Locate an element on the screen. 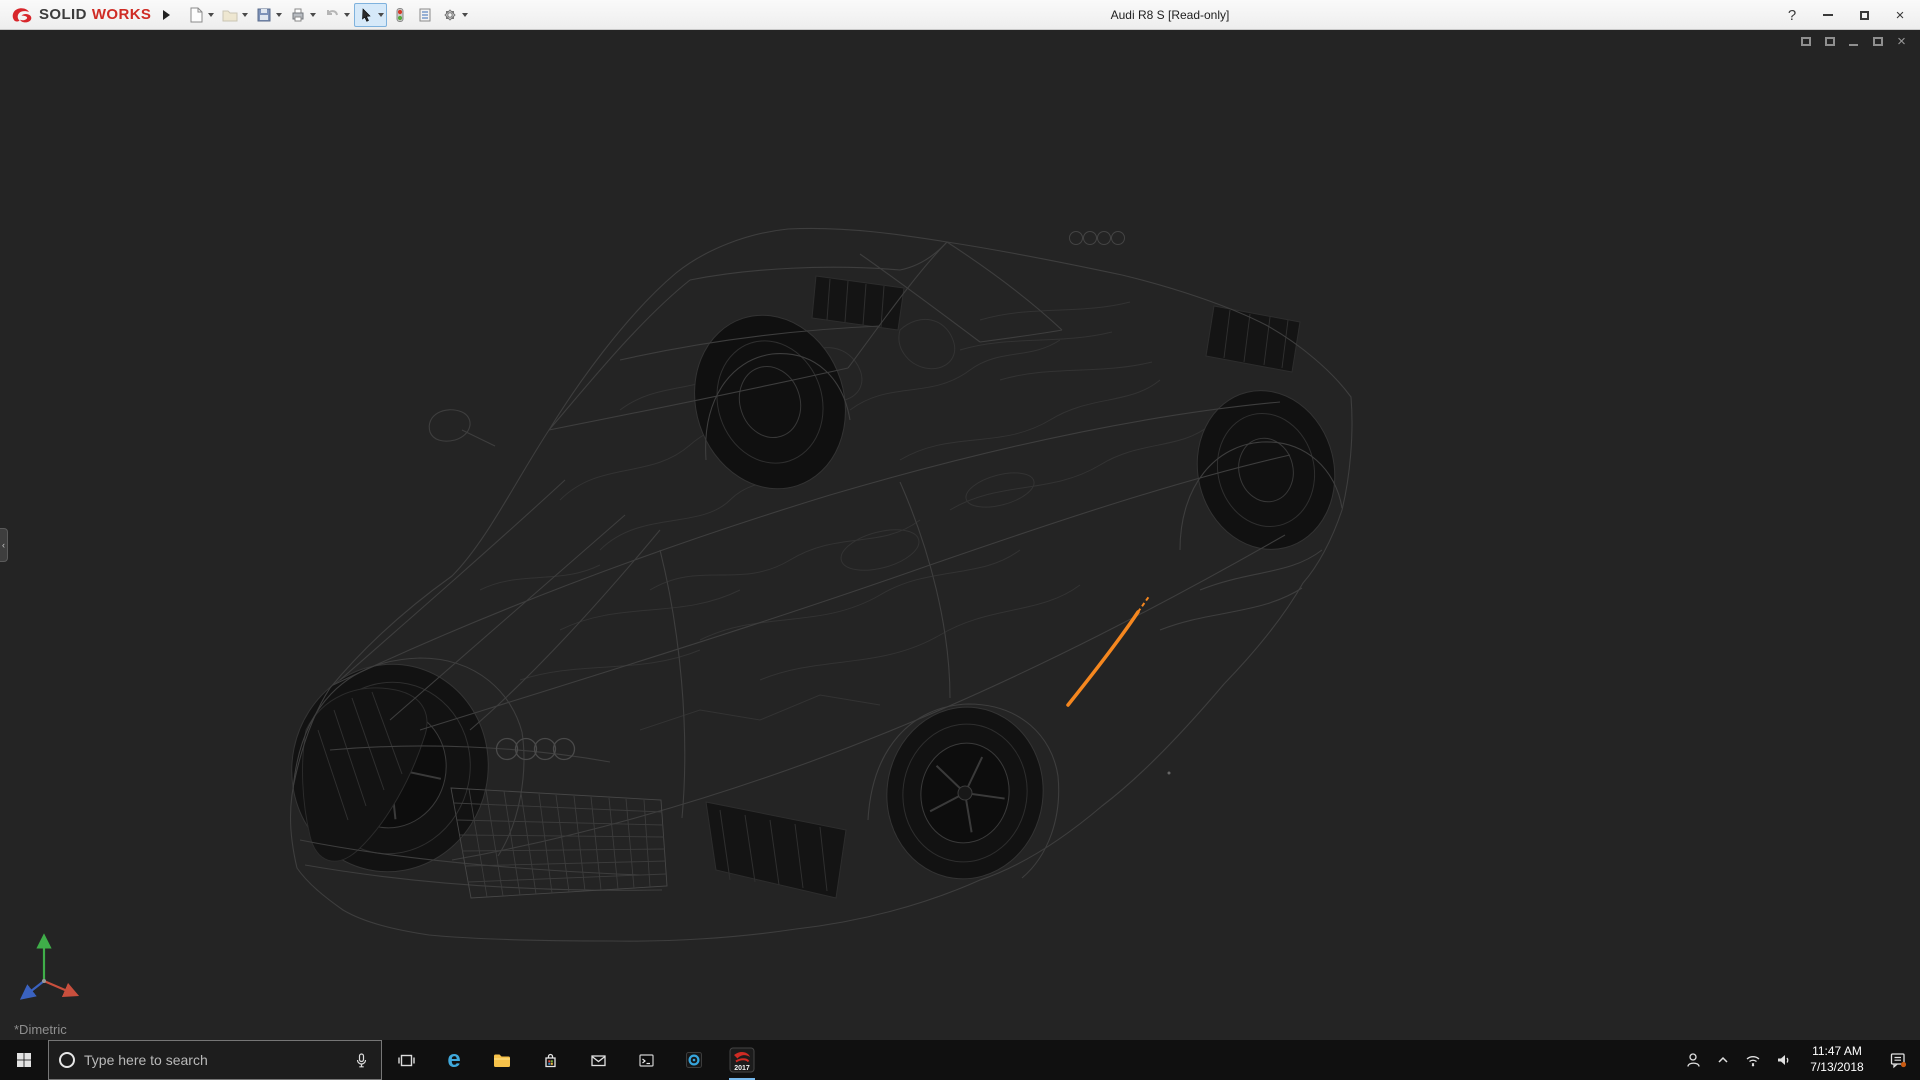 Image resolution: width=1920 pixels, height=1080 pixels. file-properties-button is located at coordinates (425, 15).